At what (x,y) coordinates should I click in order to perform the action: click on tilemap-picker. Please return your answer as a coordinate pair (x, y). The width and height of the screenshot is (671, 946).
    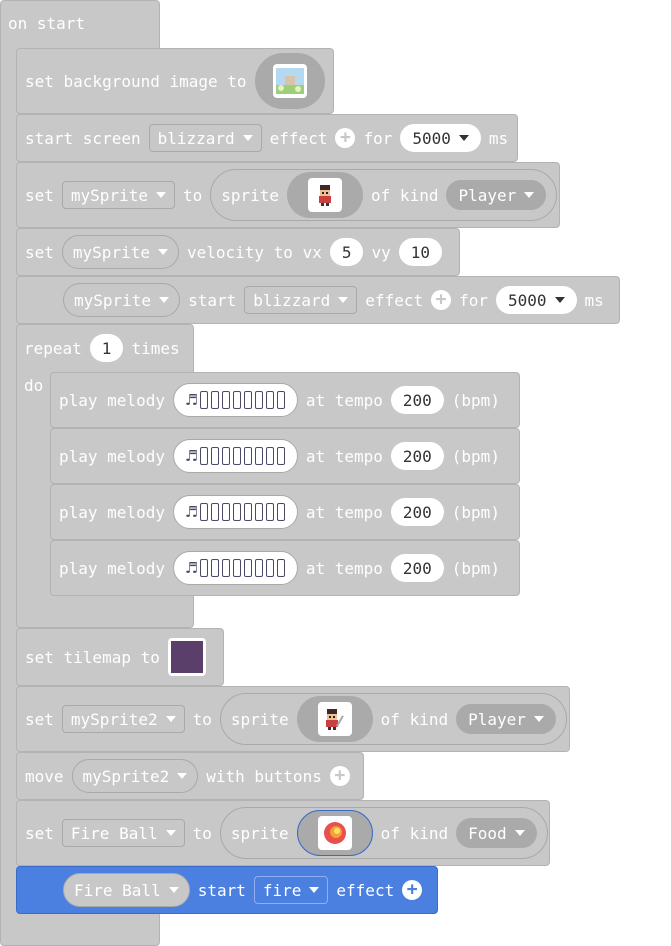
    Looking at the image, I should click on (186, 657).